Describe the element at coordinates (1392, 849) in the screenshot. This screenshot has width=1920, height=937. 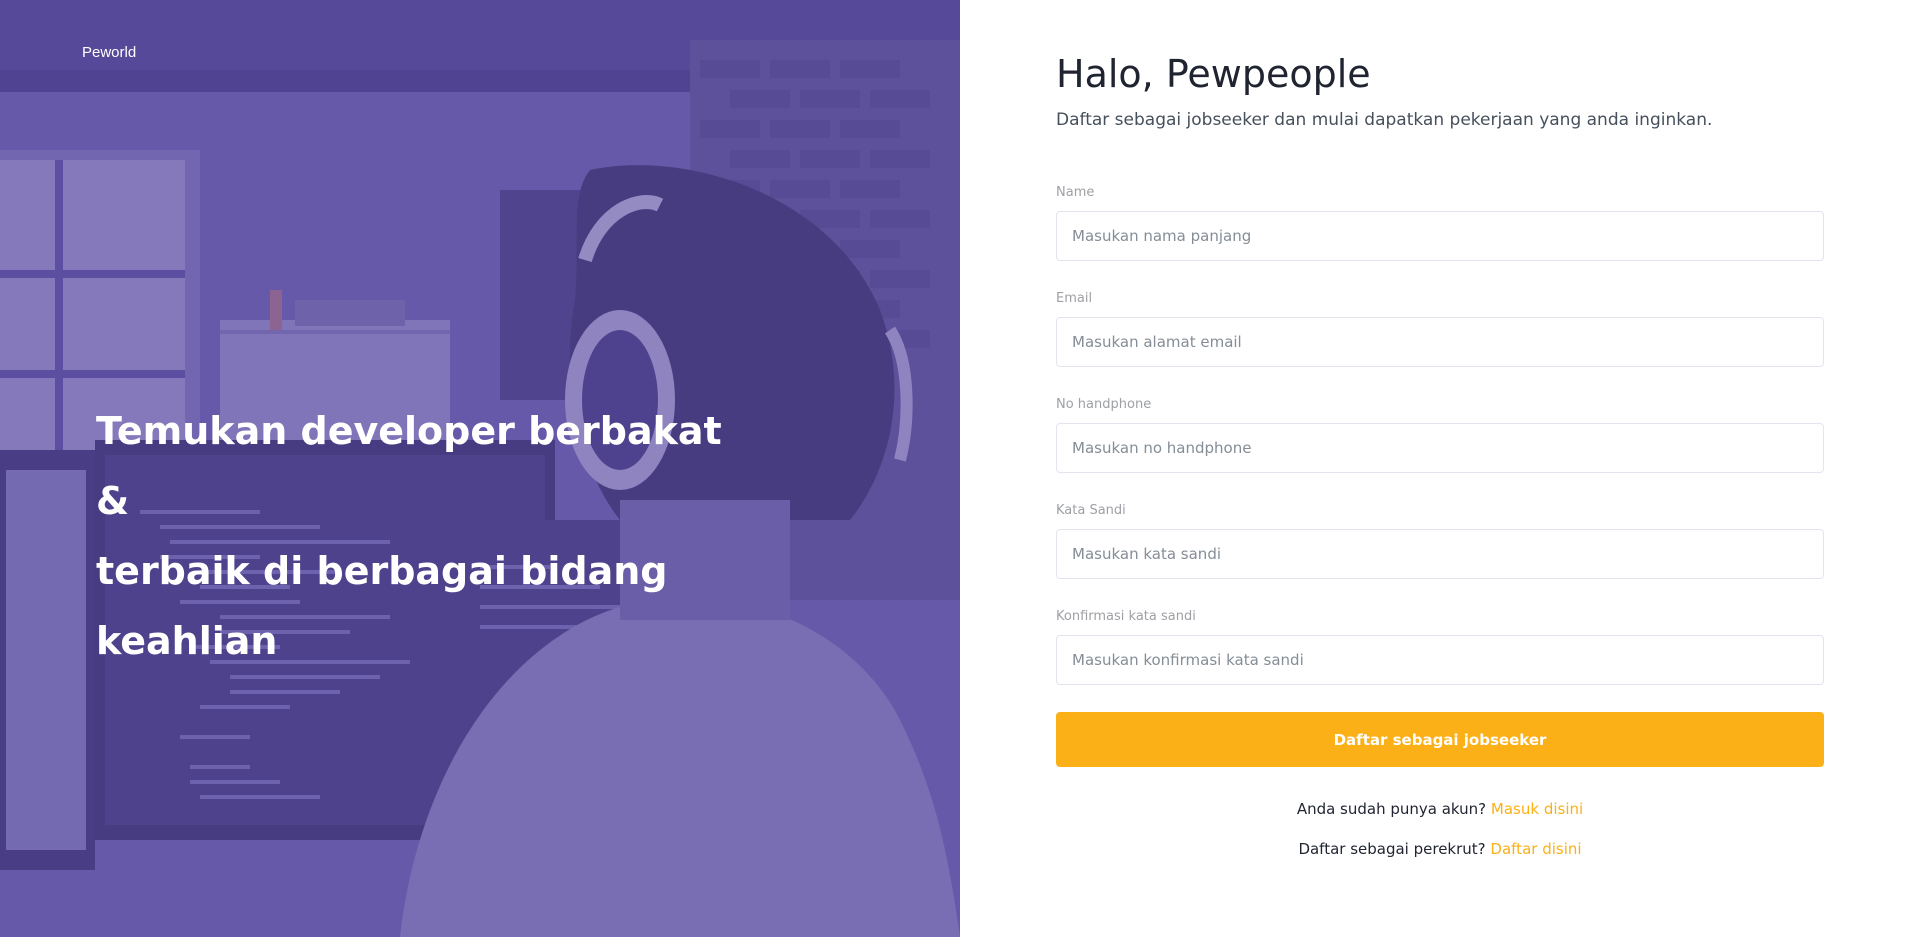
I see `recruiter-prompt-text: Daftar sebagai perekrut?` at that location.